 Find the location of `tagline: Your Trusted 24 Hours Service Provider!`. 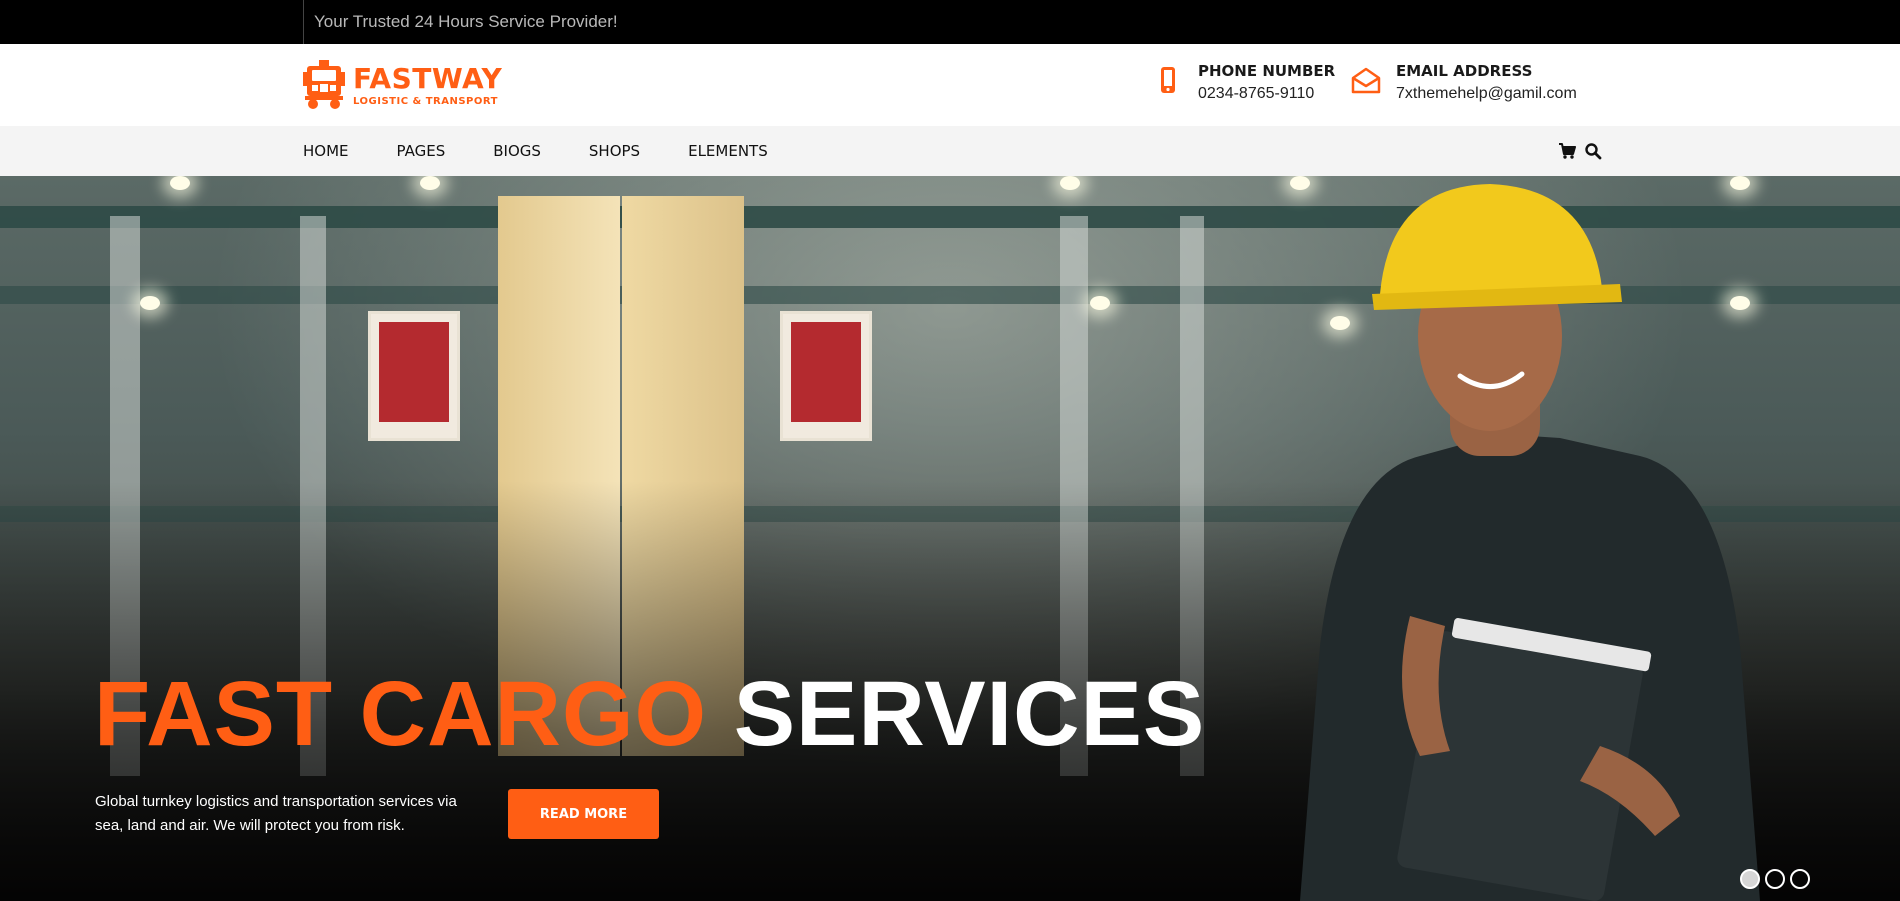

tagline: Your Trusted 24 Hours Service Provider! is located at coordinates (466, 21).